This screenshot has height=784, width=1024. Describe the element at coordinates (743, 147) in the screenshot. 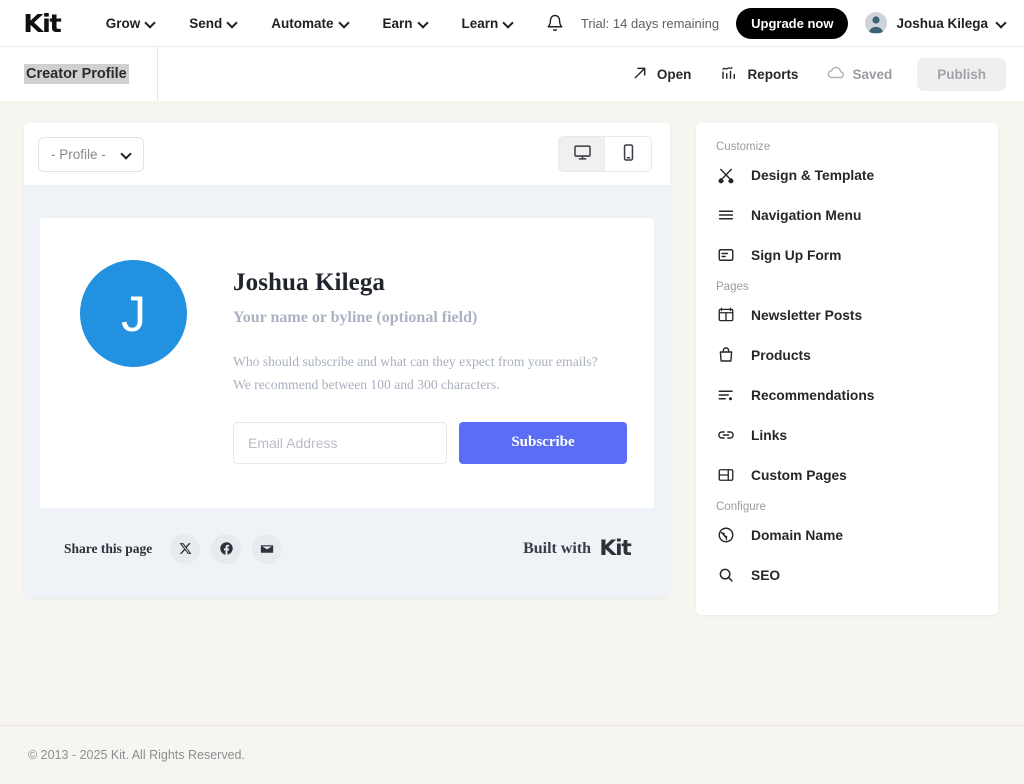

I see `sidebar-group-title-customize: Customize` at that location.